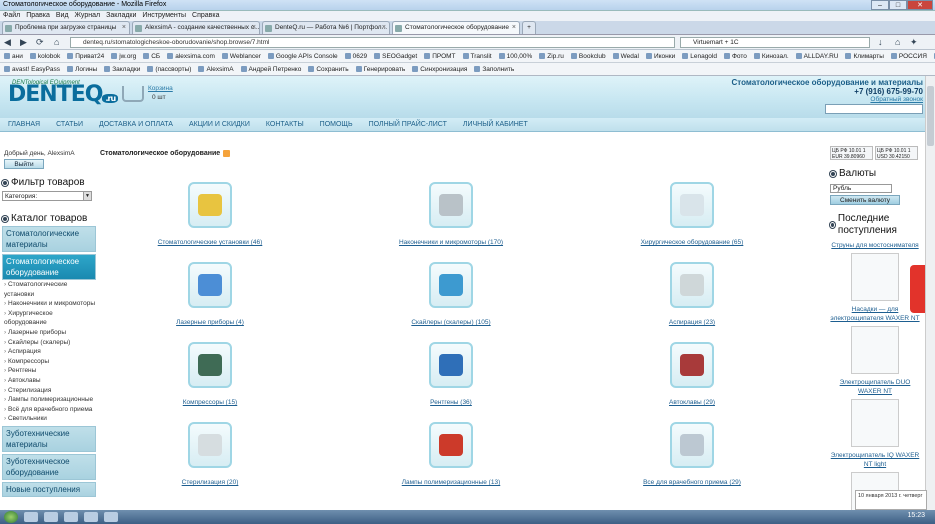 The image size is (935, 524). Describe the element at coordinates (326, 27) in the screenshot. I see `tab-3: DenteQ.ru — Работа №6 | Портфол... ×` at that location.